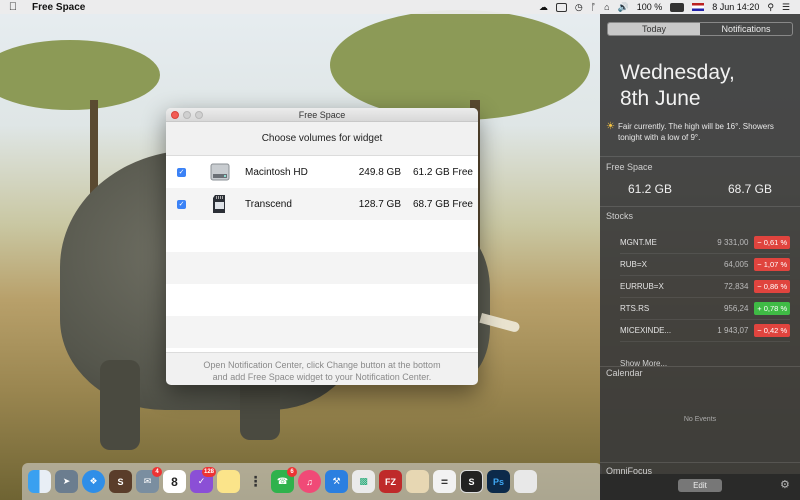  I want to click on window-title: Free Space, so click(322, 115).